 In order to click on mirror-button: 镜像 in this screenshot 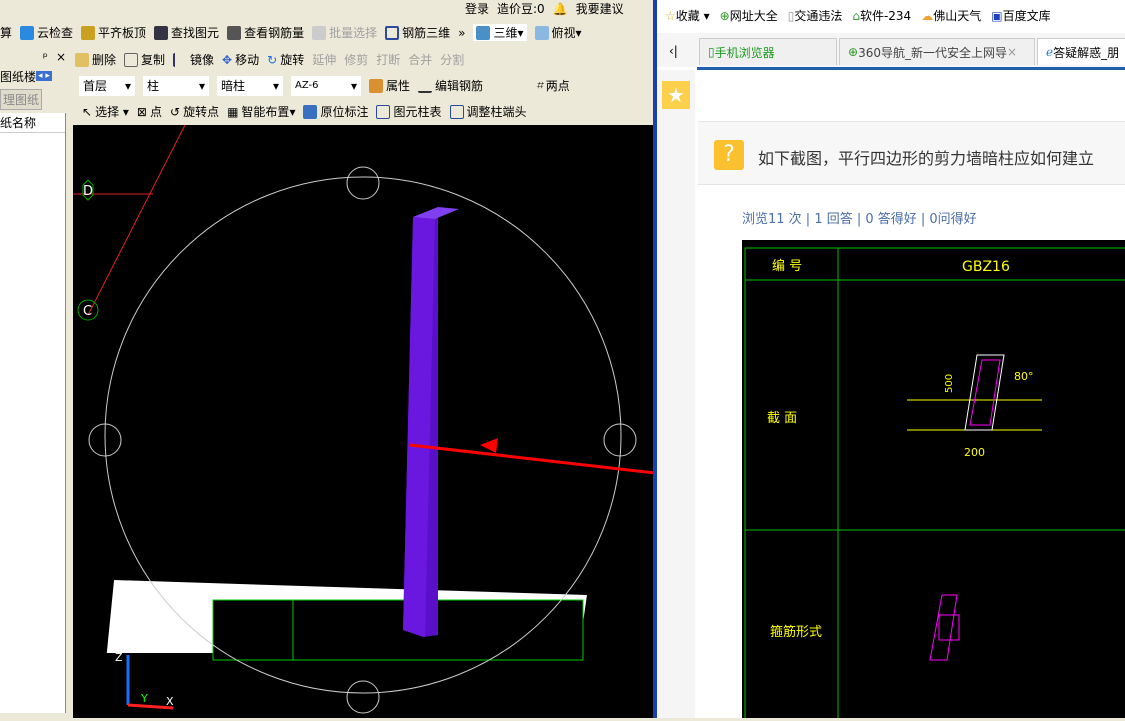, I will do `click(193, 59)`.